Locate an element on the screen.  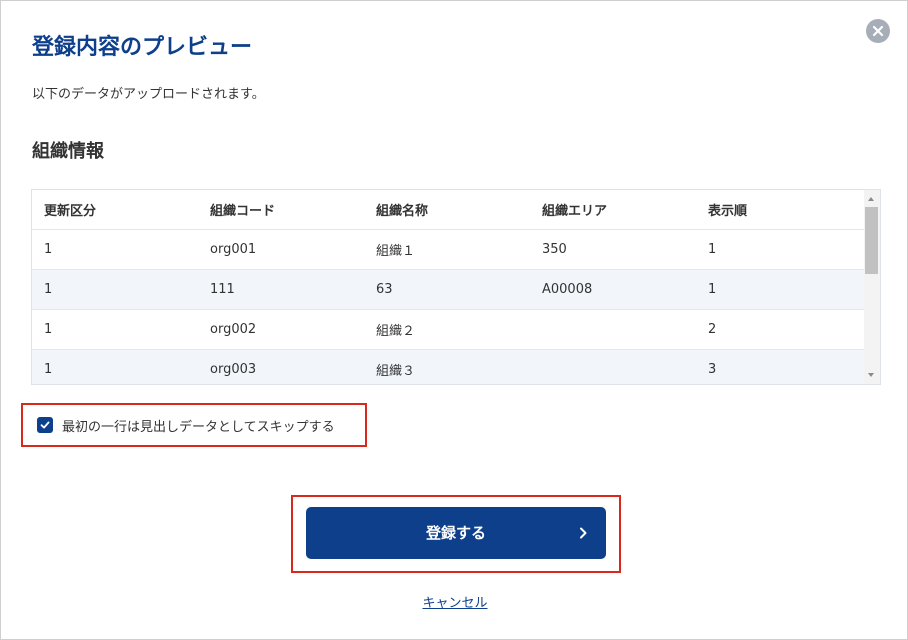
table-header-row: 更新区分 組織コード 組織名称 組織エリア 表示順 is located at coordinates (448, 210).